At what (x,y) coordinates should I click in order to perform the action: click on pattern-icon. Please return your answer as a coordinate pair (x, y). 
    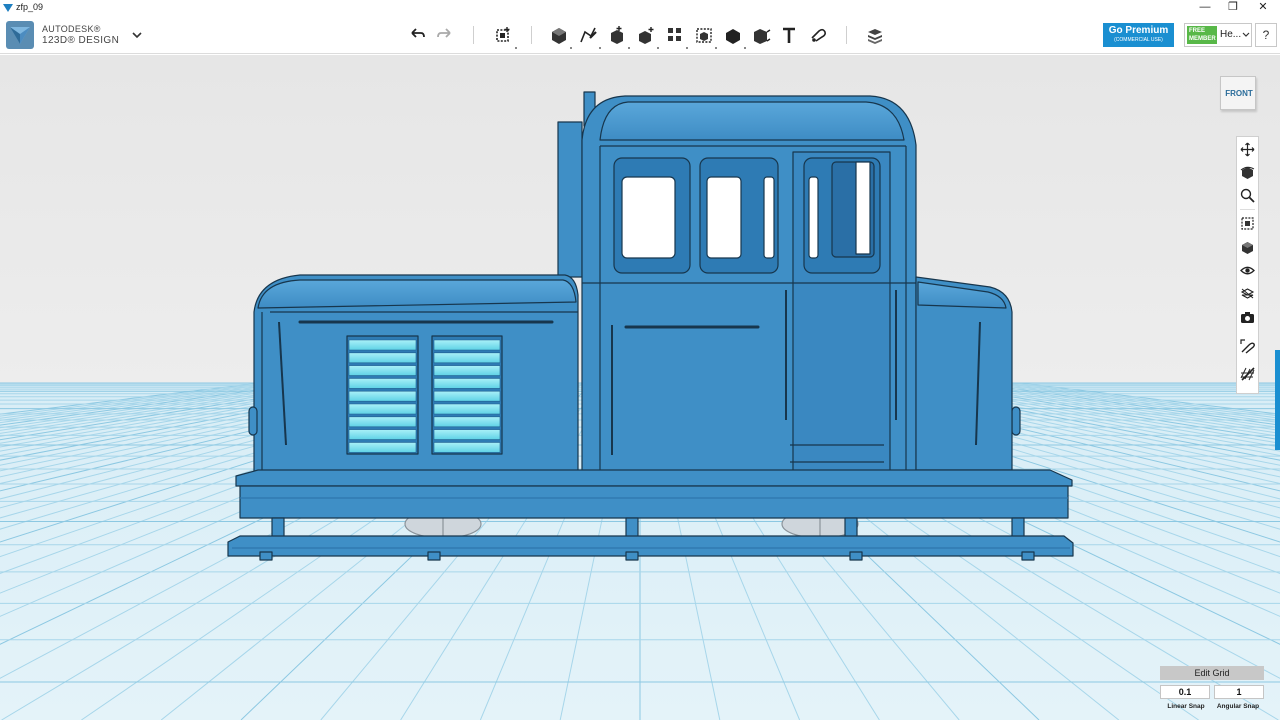
    Looking at the image, I should click on (675, 35).